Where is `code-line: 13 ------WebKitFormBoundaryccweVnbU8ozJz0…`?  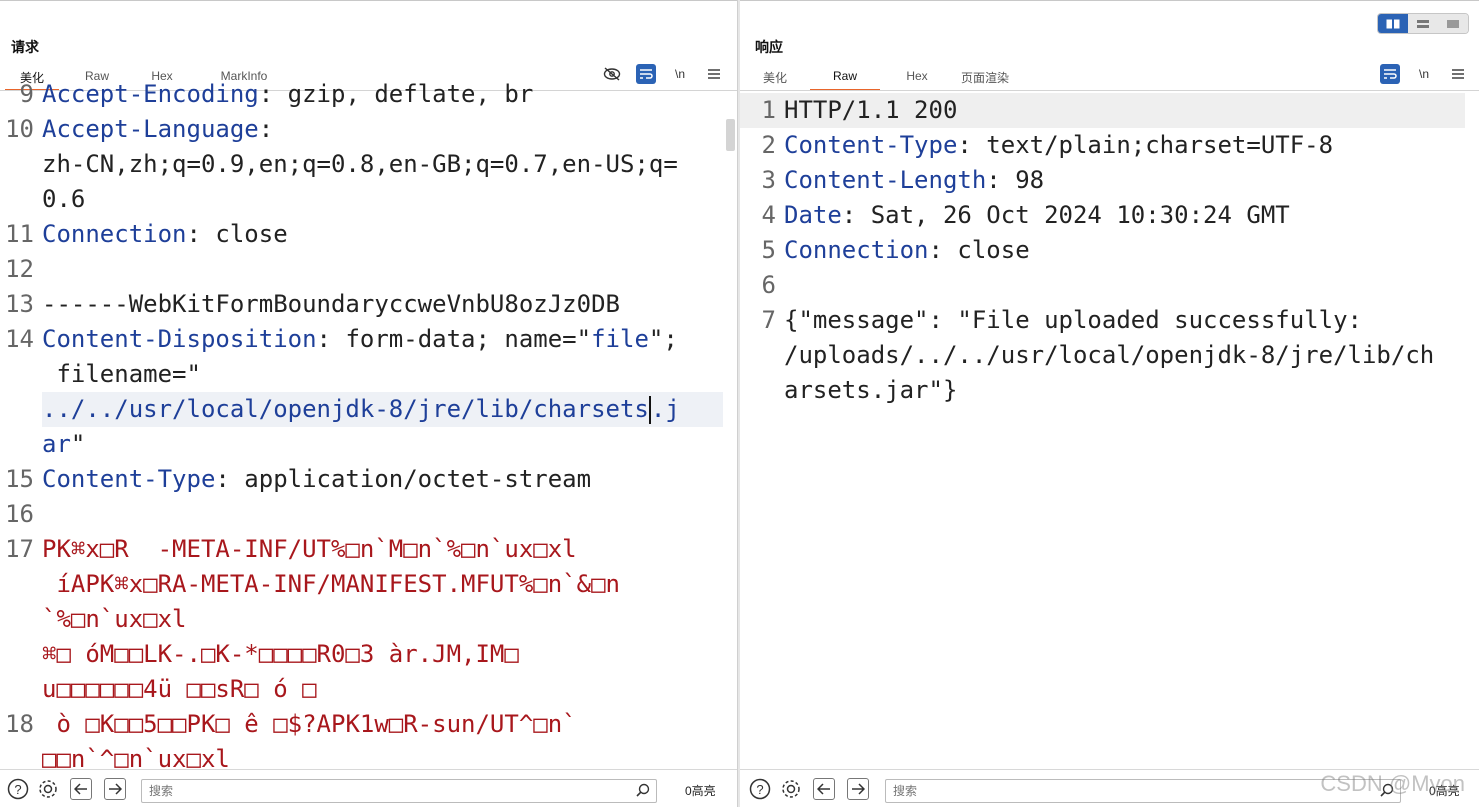
code-line: 13 ------WebKitFormBoundaryccweVnbU8ozJz0… is located at coordinates (361, 304).